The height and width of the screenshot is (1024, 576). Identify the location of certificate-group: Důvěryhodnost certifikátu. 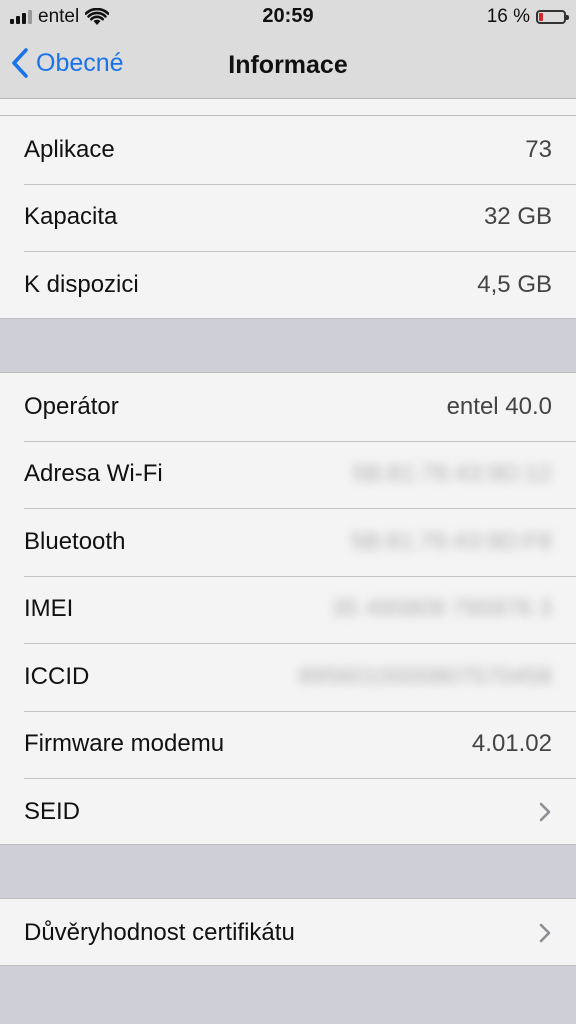
(288, 932).